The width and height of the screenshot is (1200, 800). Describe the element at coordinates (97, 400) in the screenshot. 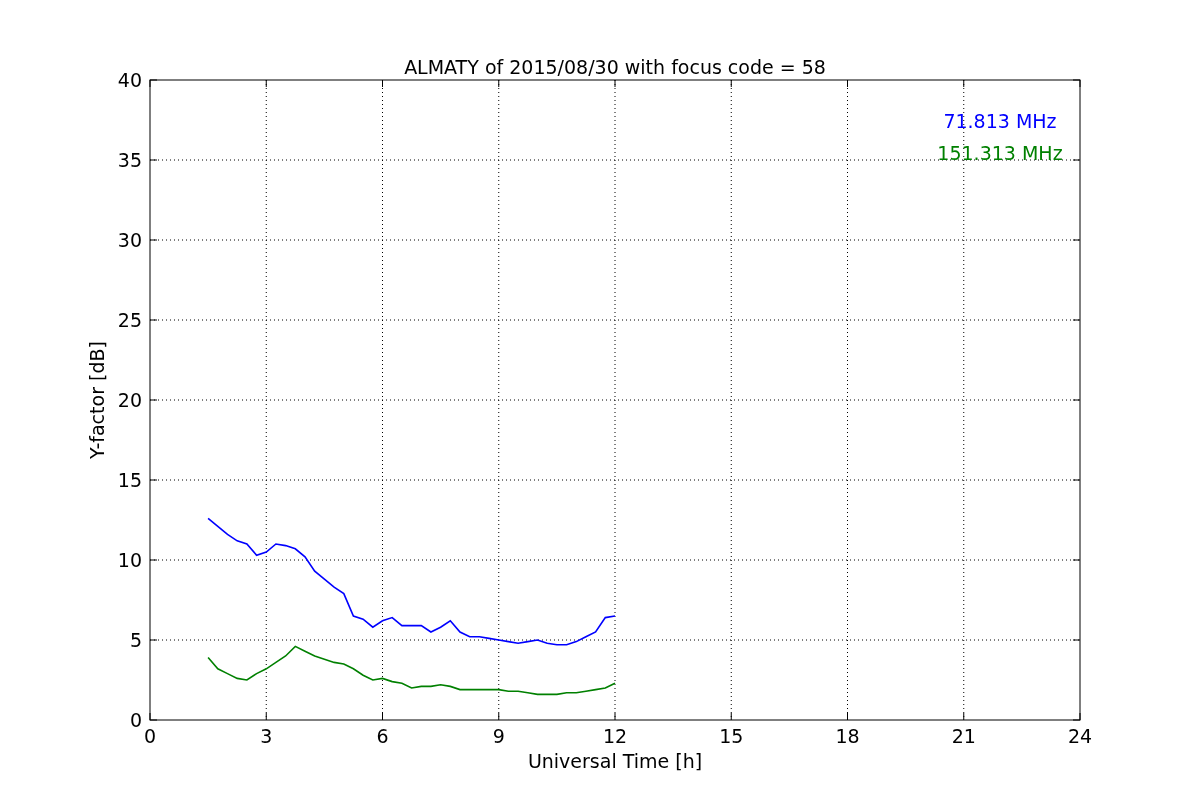

I see `y-axis-label: Y-factor [dB]` at that location.